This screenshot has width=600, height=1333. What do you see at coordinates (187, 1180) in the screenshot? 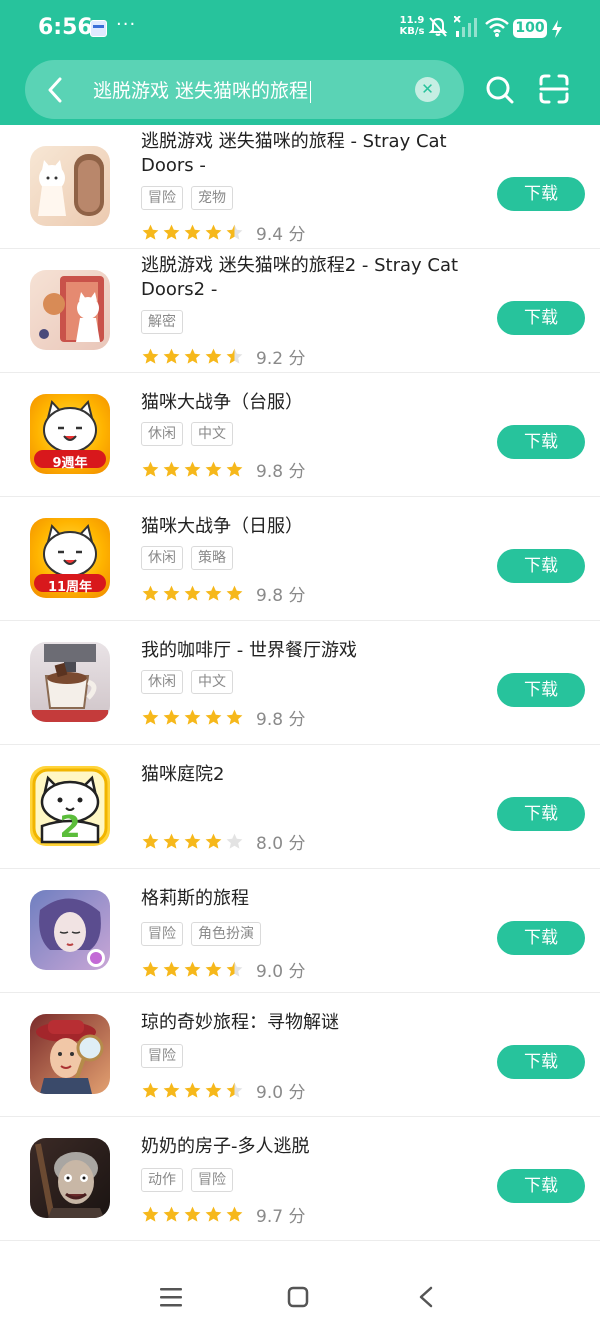
I see `app-tags: 动作 冒险` at bounding box center [187, 1180].